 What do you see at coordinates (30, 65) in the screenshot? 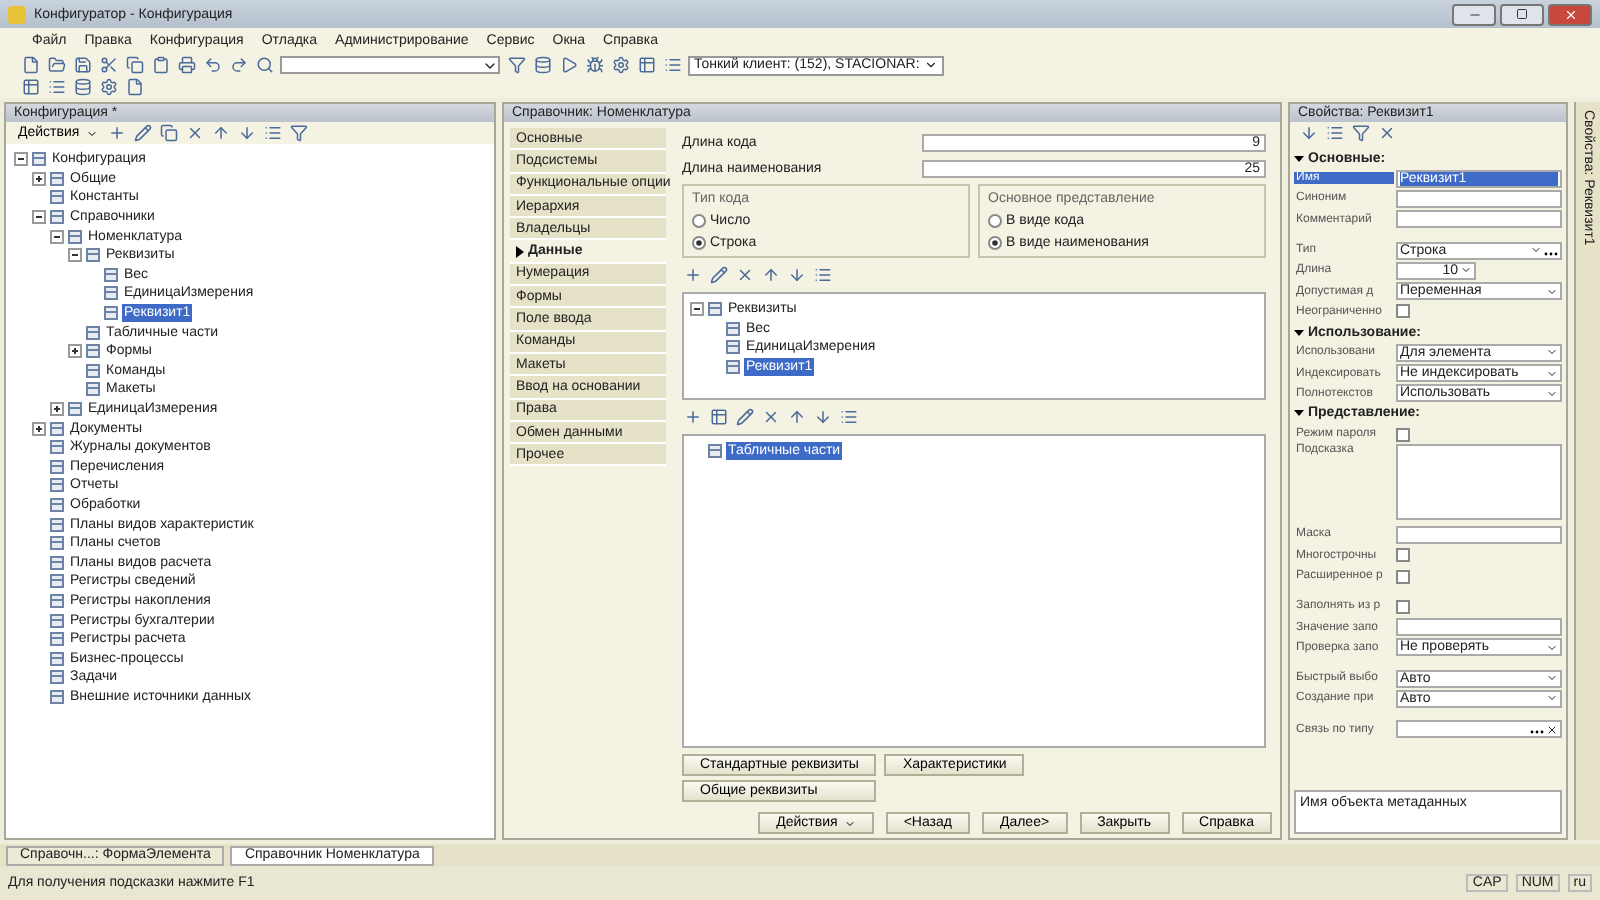
I see `new-file-icon` at bounding box center [30, 65].